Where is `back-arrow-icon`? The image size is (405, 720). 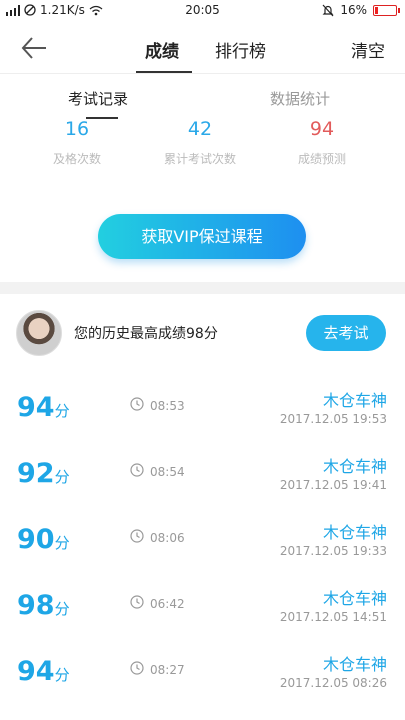 back-arrow-icon is located at coordinates (34, 48).